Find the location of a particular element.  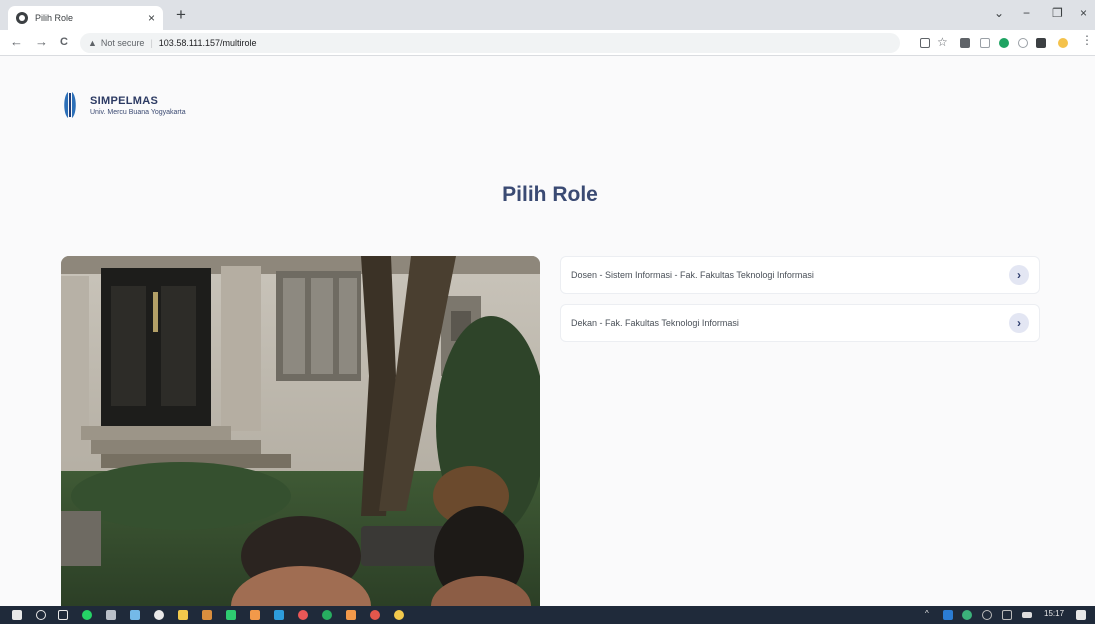

chrome-icon is located at coordinates (159, 615).